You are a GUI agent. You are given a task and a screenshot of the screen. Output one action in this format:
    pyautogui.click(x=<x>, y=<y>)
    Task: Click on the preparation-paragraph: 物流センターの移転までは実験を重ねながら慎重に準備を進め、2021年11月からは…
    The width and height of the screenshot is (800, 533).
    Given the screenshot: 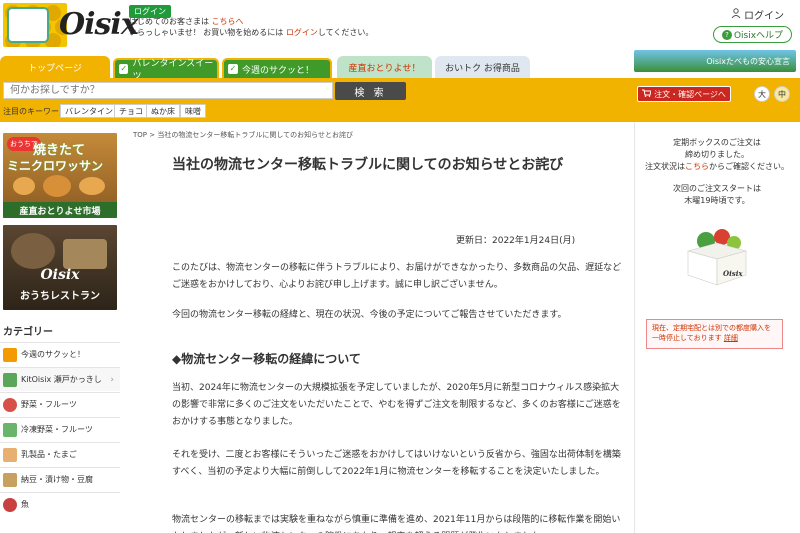 What is the action you would take?
    pyautogui.click(x=396, y=524)
    